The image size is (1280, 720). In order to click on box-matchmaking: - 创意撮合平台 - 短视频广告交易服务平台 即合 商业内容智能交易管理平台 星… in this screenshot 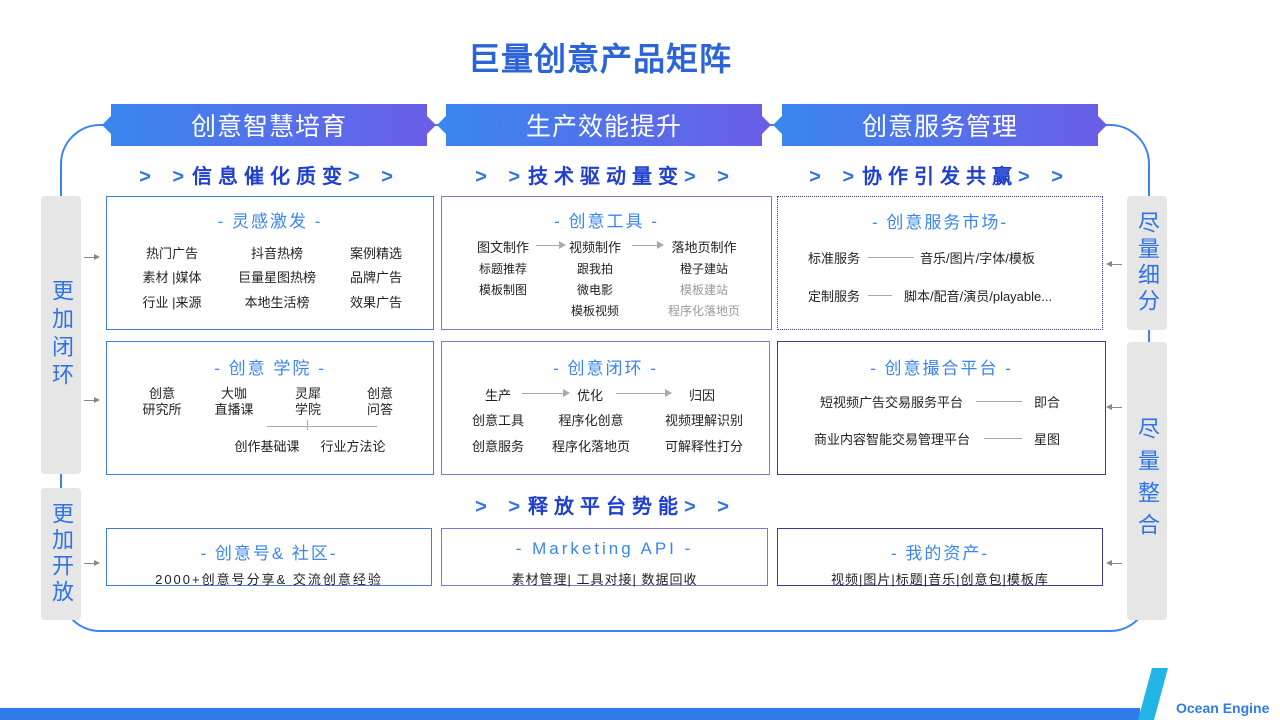, I will do `click(941, 408)`.